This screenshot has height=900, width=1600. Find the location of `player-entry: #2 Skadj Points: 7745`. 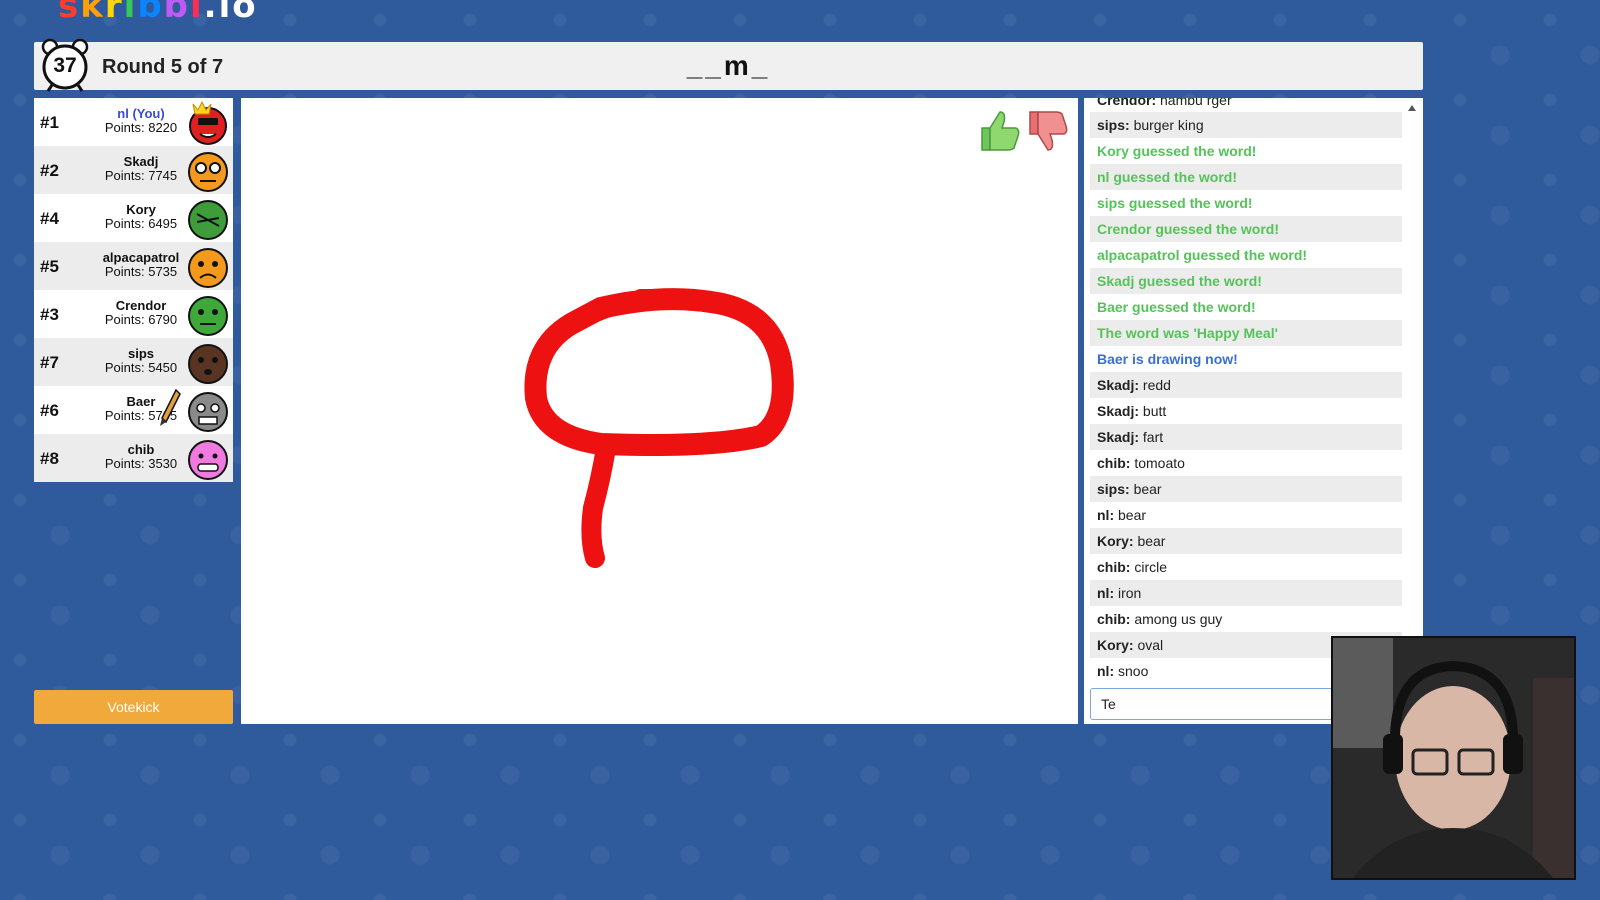

player-entry: #2 Skadj Points: 7745 is located at coordinates (133, 170).